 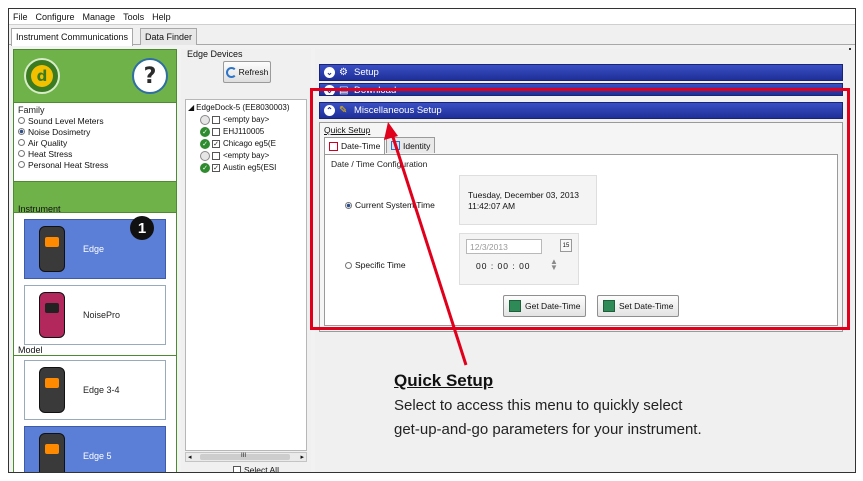 I want to click on tree-item-label: Austin eg5(ESI, so click(x=250, y=167).